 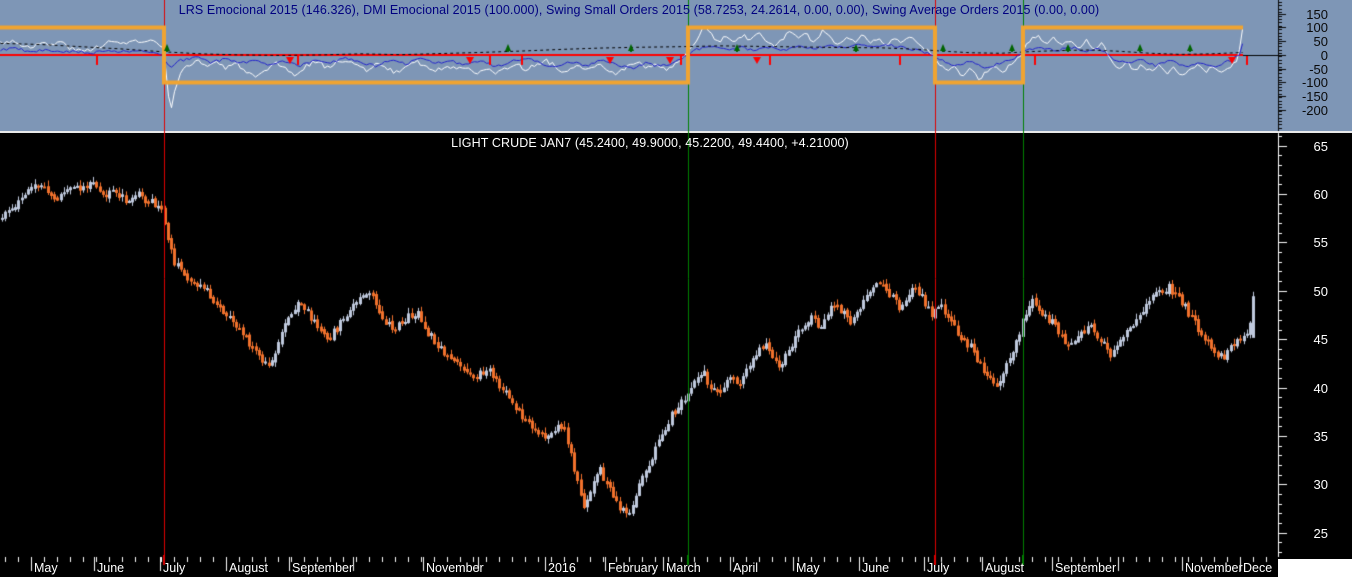 I want to click on price-axis-label: 25, so click(x=1320, y=533).